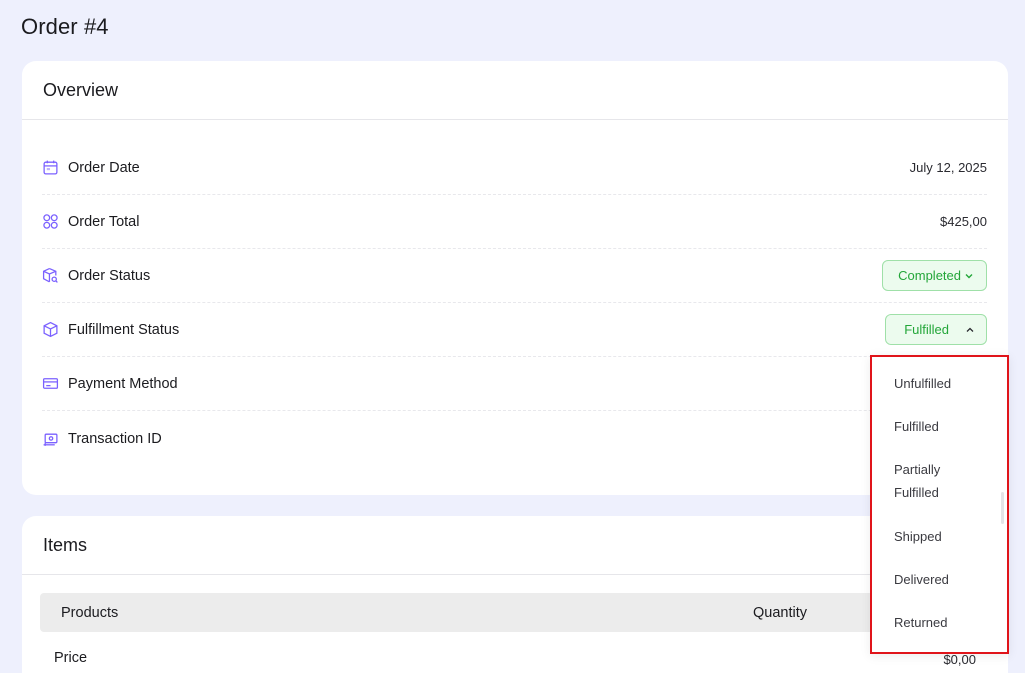 The height and width of the screenshot is (673, 1025). Describe the element at coordinates (939, 622) in the screenshot. I see `option-returned: Returned` at that location.